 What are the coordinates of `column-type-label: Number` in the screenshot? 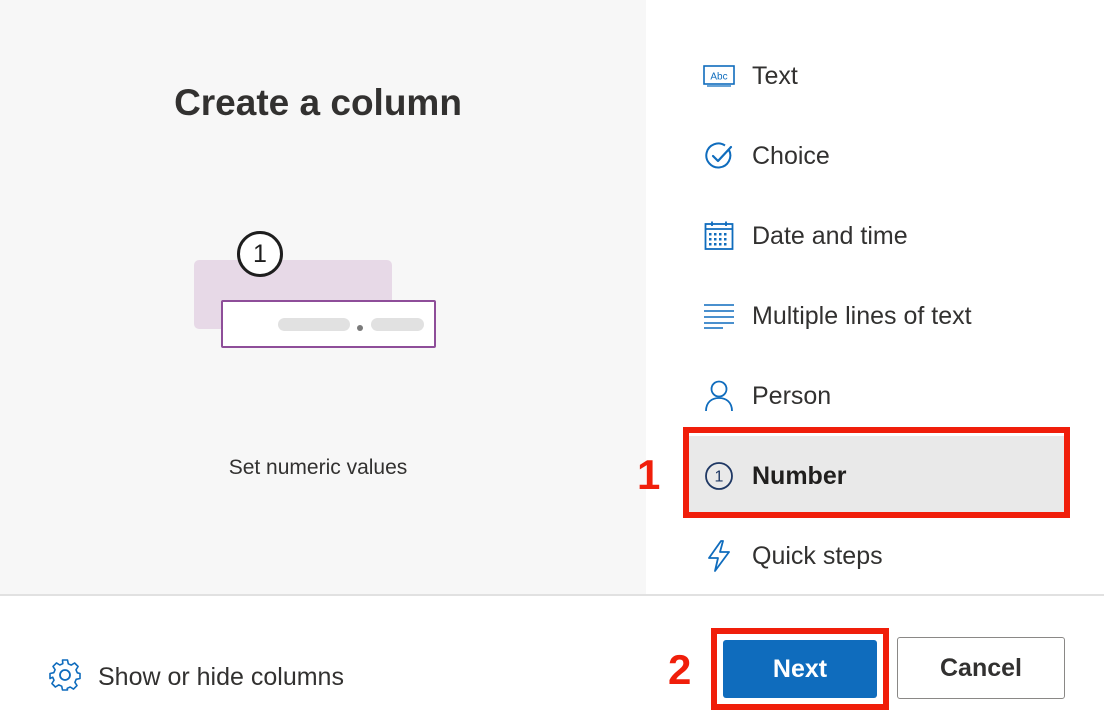 It's located at (799, 475).